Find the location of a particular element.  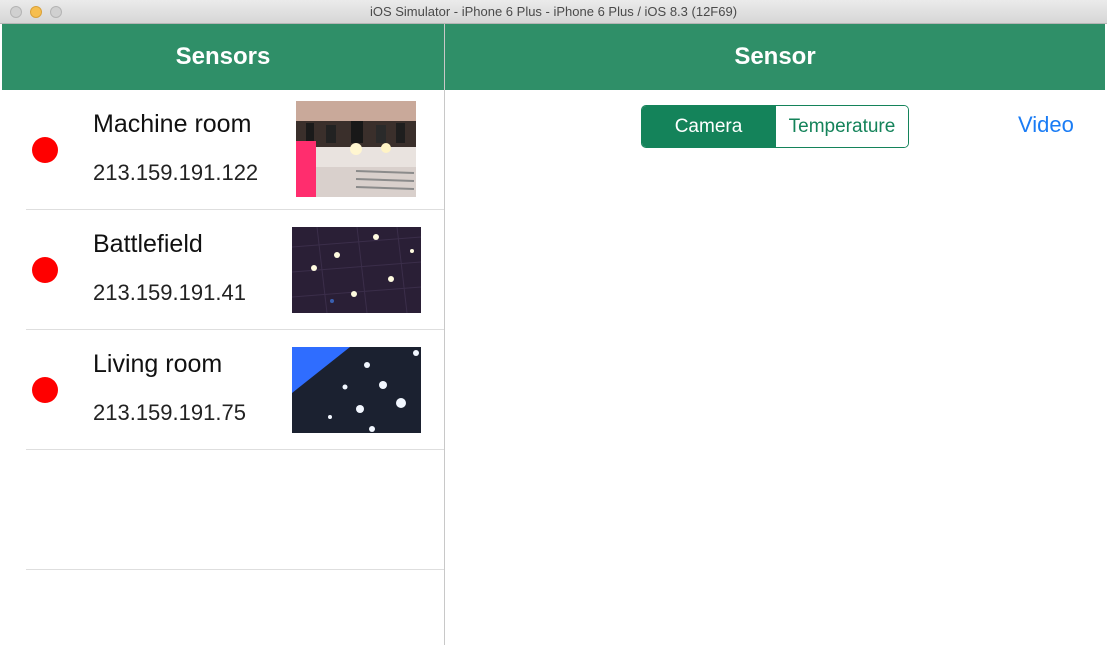

detail-nav-bar: Sensor is located at coordinates (775, 57).